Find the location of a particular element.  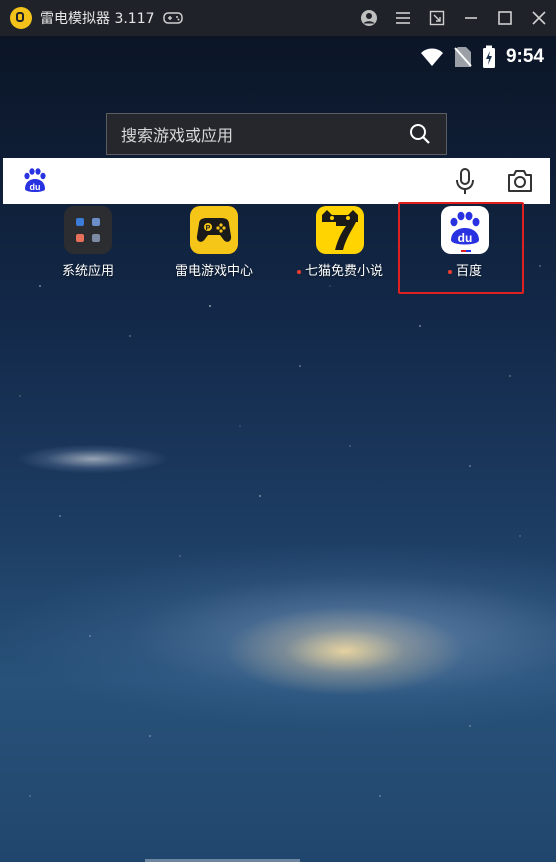

minimize-button is located at coordinates (471, 18).